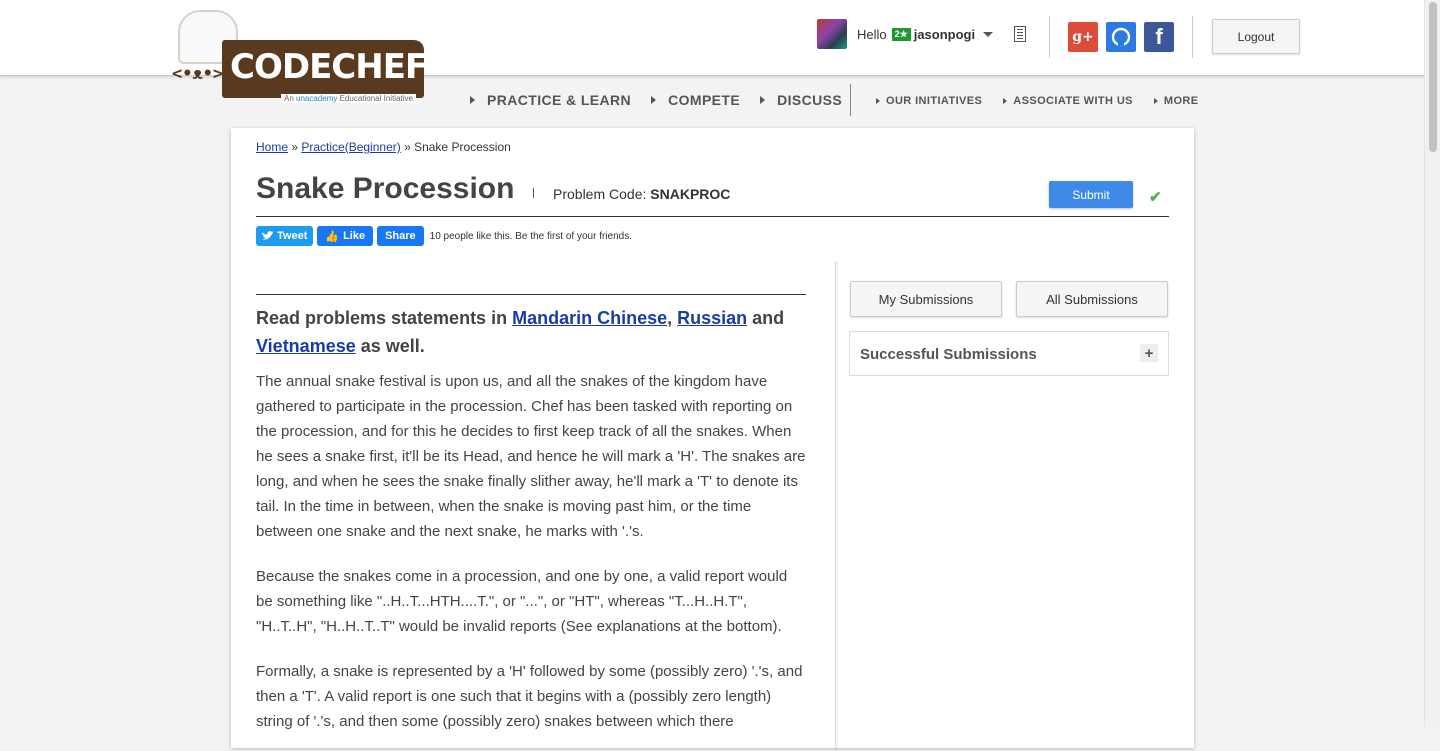 The image size is (1440, 751). I want to click on secondary-nav: OUR INITIATIVES ASSOCIATE WITH US MORE, so click(1037, 101).